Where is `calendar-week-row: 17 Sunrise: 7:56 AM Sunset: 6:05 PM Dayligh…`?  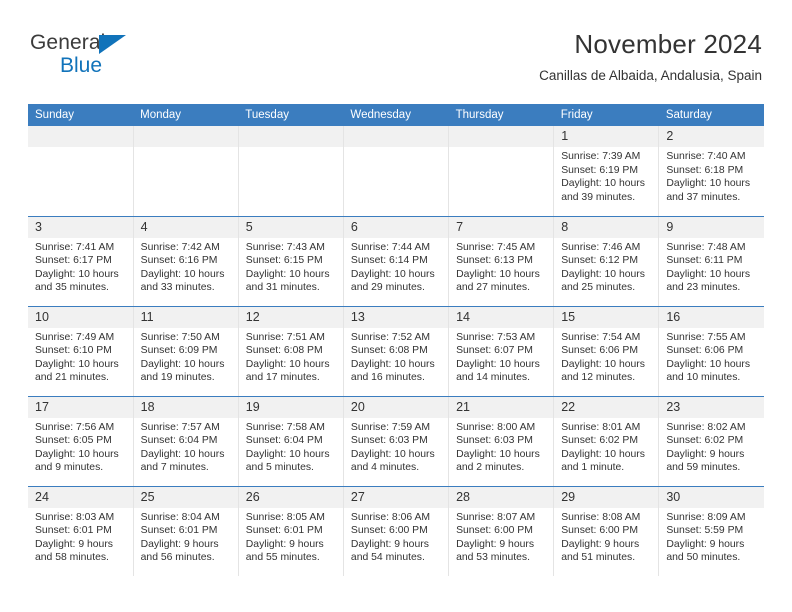 calendar-week-row: 17 Sunrise: 7:56 AM Sunset: 6:05 PM Dayligh… is located at coordinates (396, 441).